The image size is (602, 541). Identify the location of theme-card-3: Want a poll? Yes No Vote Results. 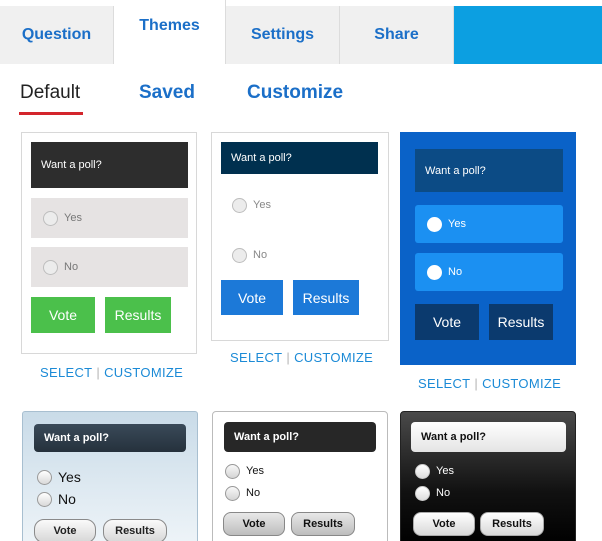
(488, 248).